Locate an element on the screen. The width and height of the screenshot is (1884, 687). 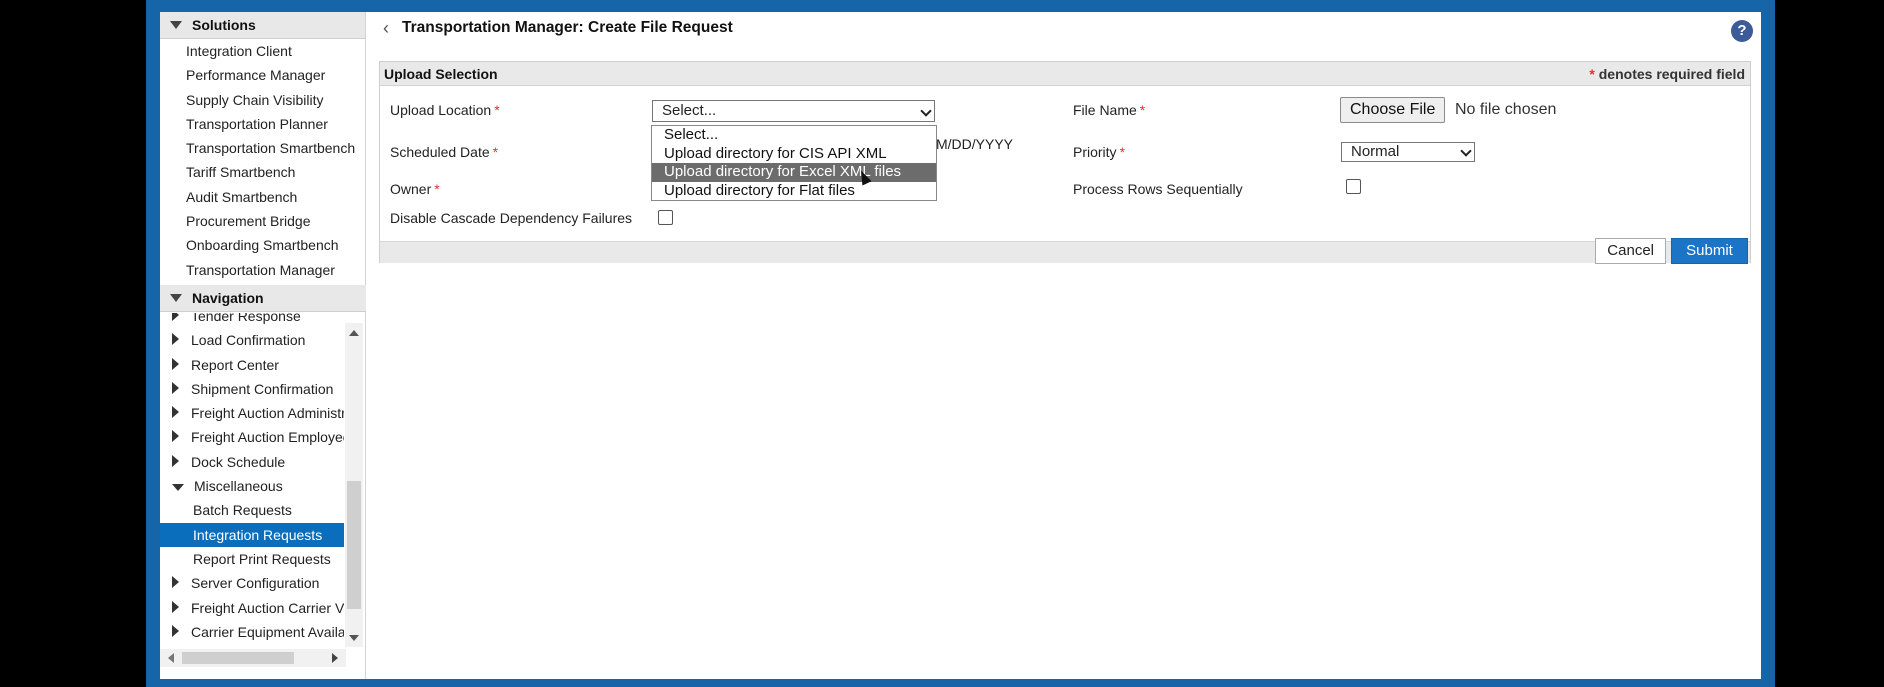
button-bar: Cancel Submit is located at coordinates (1065, 251).